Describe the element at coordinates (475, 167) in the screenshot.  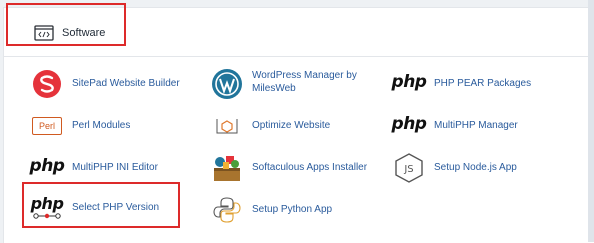
I see `item-label: Setup Node.js App` at that location.